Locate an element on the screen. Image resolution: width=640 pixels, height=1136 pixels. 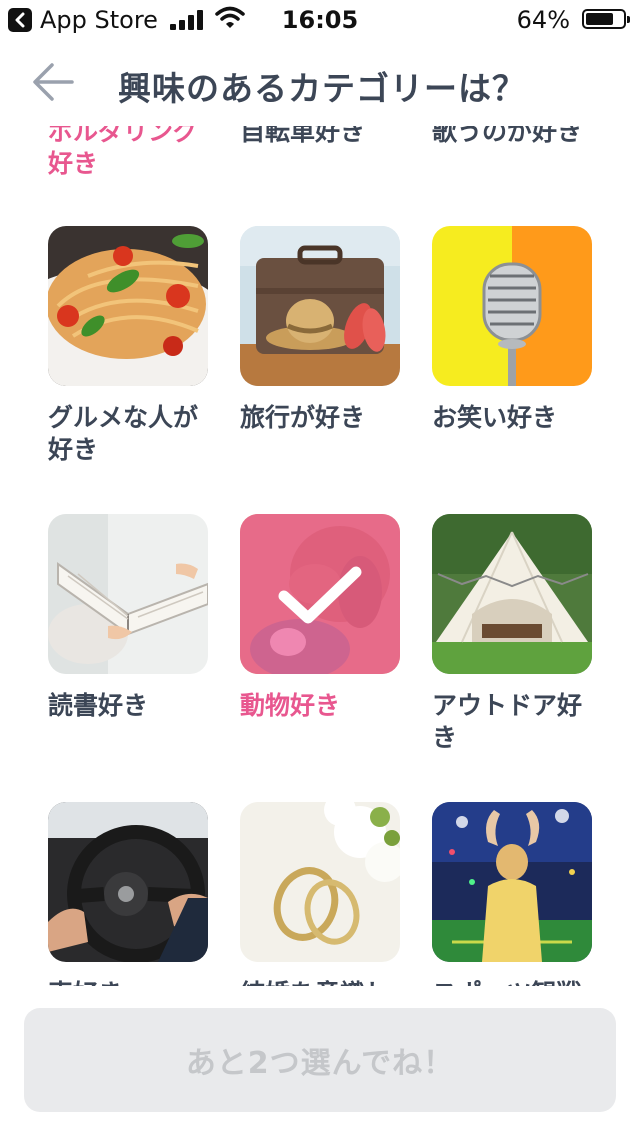
stadium-fan-image is located at coordinates (512, 882).